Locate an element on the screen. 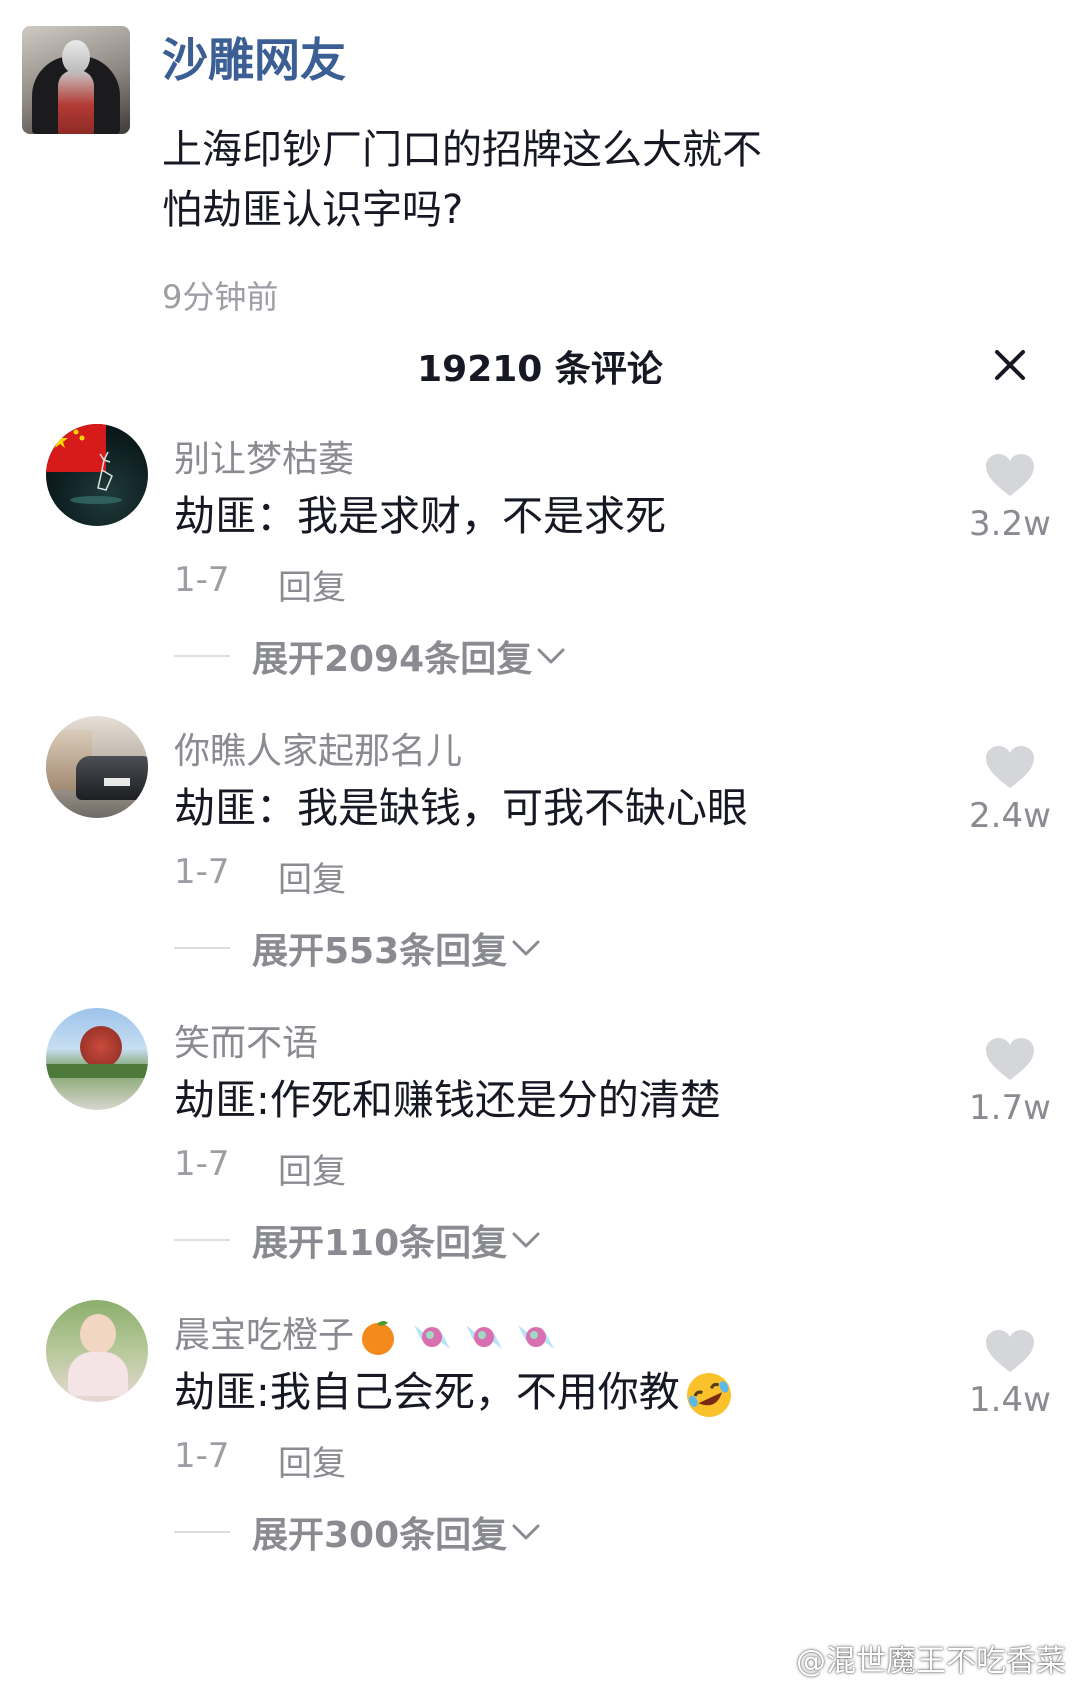 This screenshot has height=1682, width=1080. watermark-text: @混世魔王不吃香菜 is located at coordinates (931, 1661).